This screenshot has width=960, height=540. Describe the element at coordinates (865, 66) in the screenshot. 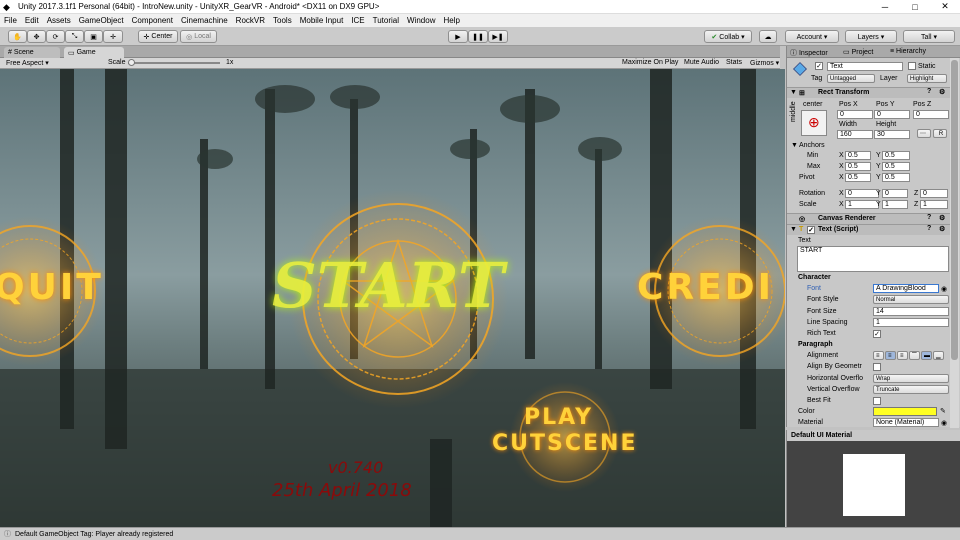

I see `object-name-field: Text` at that location.